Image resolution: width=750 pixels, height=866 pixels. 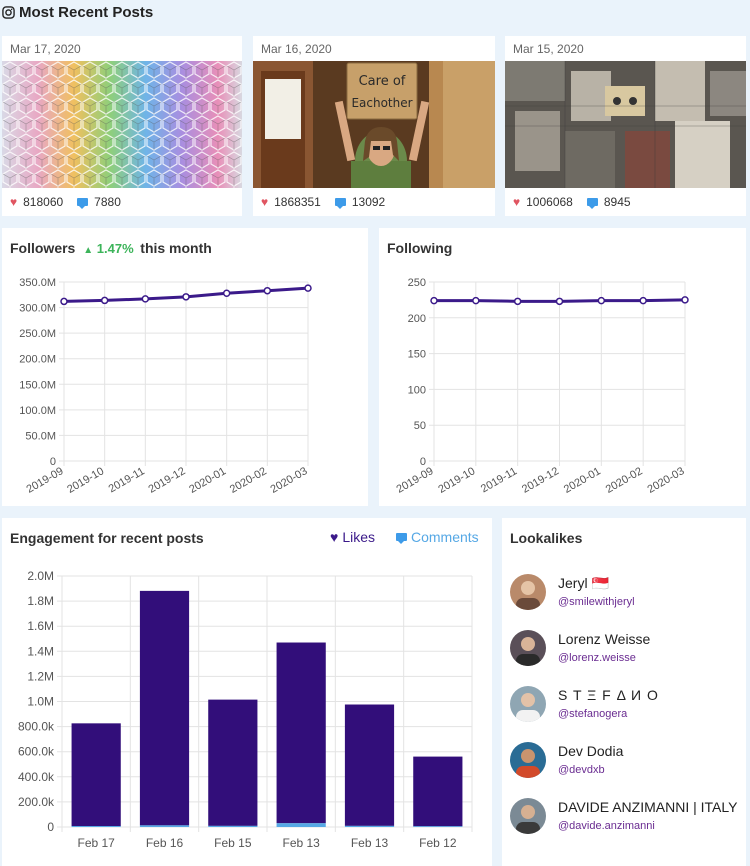 I want to click on growth-suffix: this month, so click(x=176, y=248).